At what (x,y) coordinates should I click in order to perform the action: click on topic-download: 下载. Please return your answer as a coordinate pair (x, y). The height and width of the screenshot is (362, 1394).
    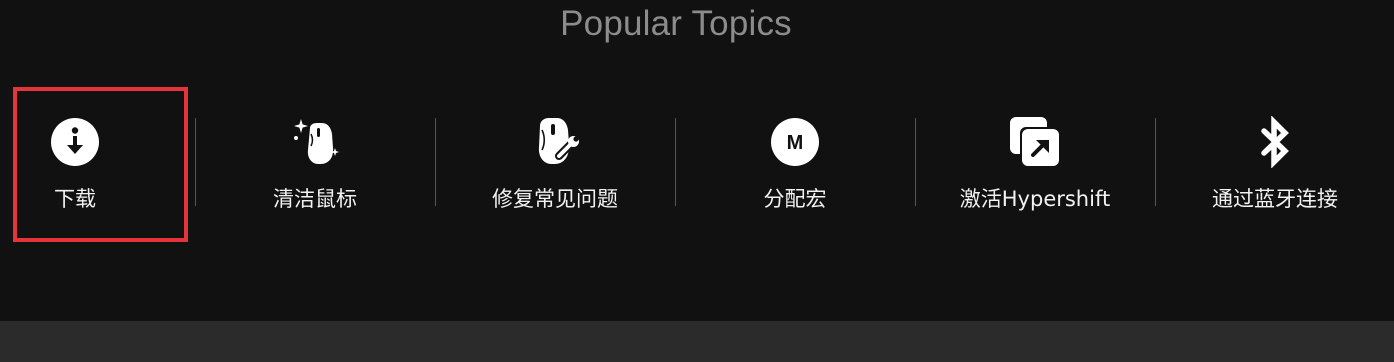
    Looking at the image, I should click on (97, 162).